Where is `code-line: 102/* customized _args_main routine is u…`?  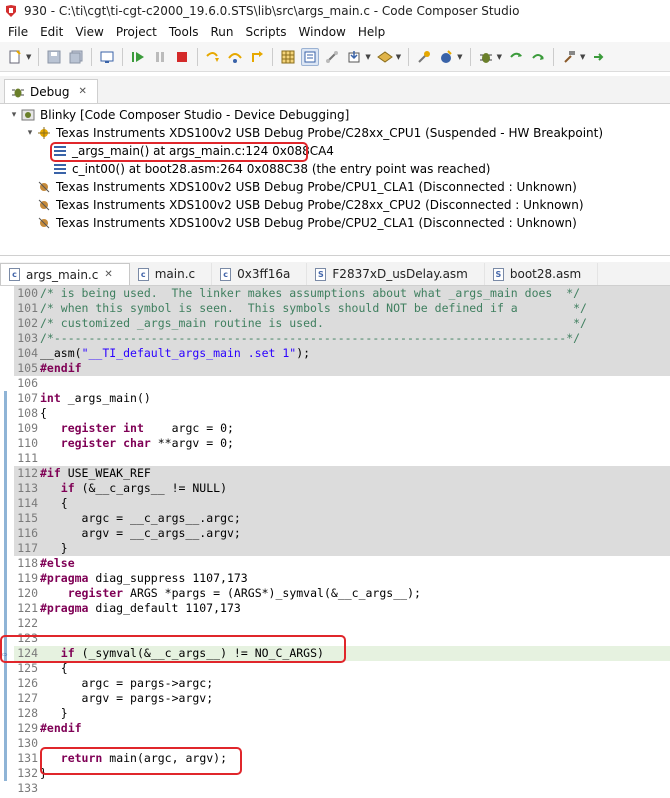 code-line: 102/* customized _args_main routine is u… is located at coordinates (335, 323).